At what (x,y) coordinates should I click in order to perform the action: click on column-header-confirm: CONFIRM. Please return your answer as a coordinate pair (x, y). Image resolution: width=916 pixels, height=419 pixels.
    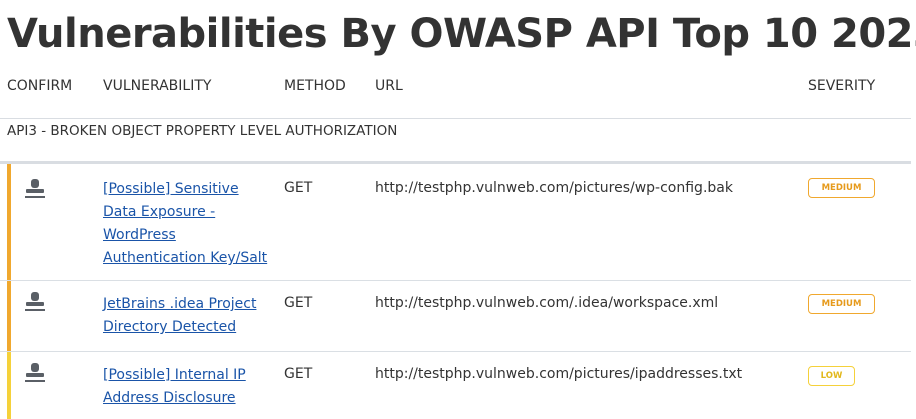
    Looking at the image, I should click on (39, 86).